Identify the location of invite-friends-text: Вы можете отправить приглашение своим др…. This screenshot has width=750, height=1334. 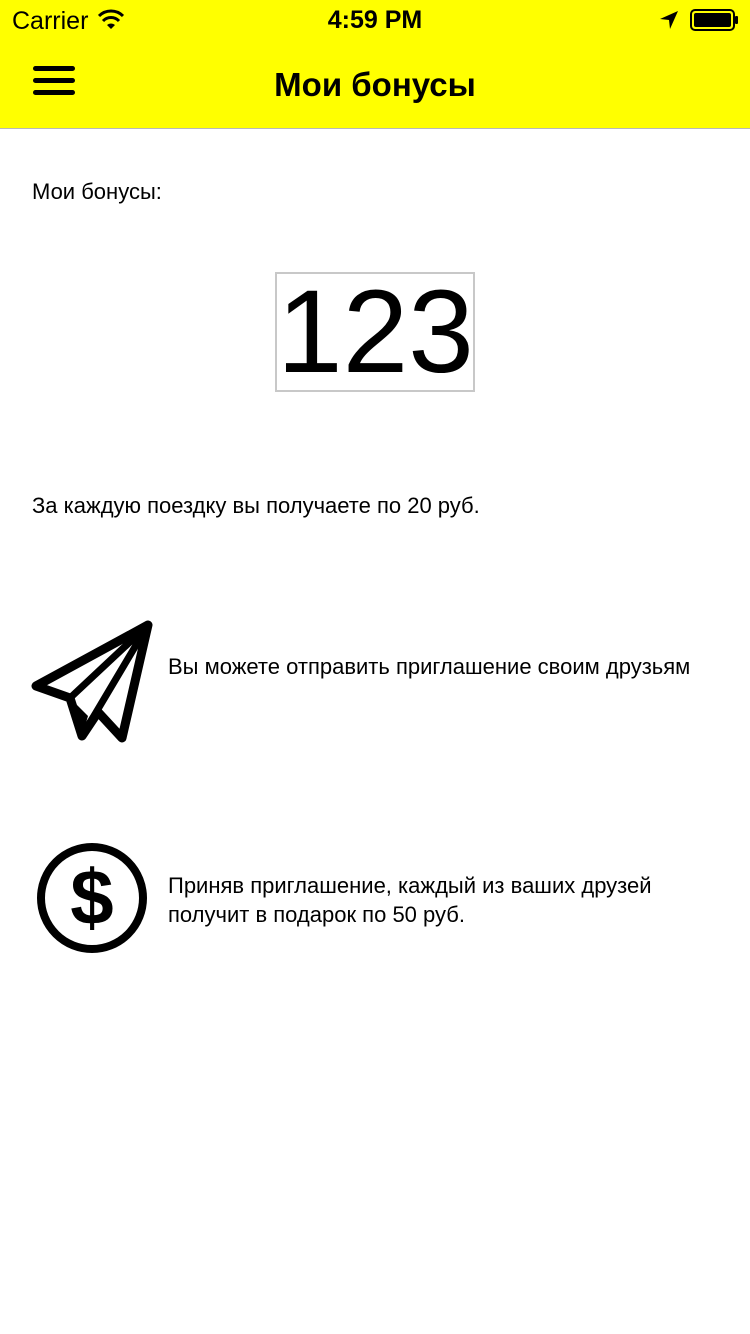
(429, 666).